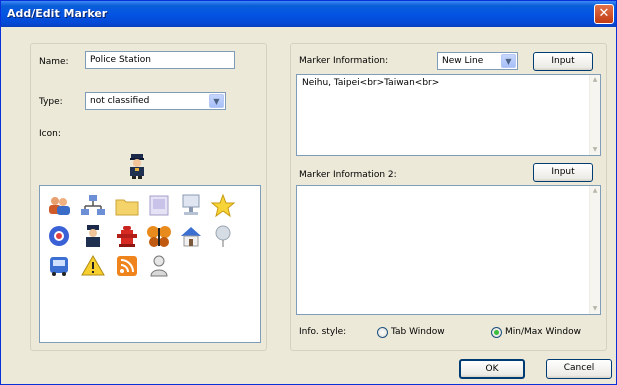 This screenshot has height=385, width=617. I want to click on butterfly-icon, so click(159, 236).